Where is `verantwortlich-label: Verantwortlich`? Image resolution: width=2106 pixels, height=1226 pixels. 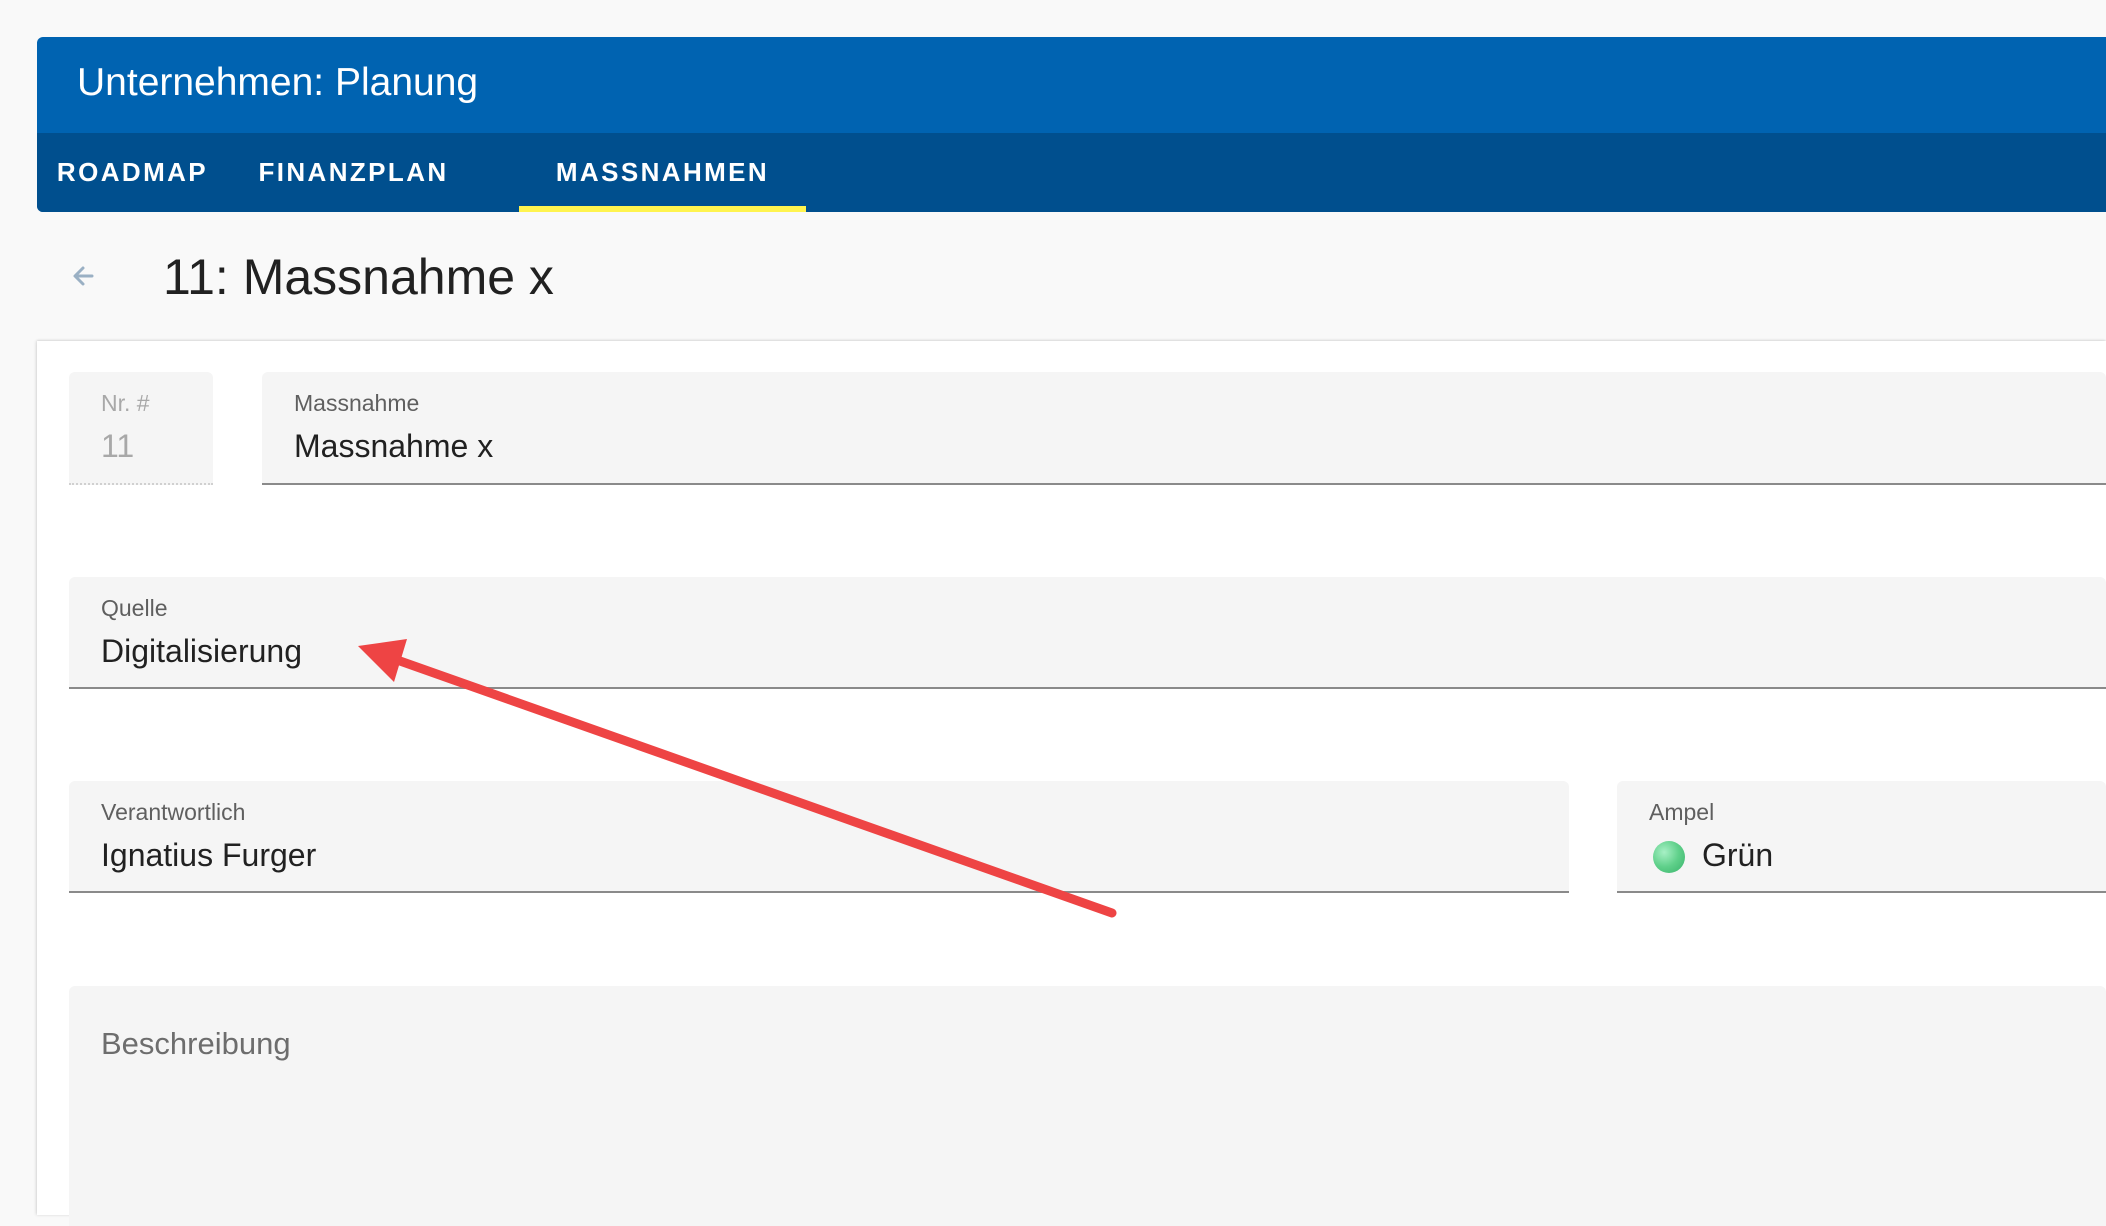
verantwortlich-label: Verantwortlich is located at coordinates (173, 812).